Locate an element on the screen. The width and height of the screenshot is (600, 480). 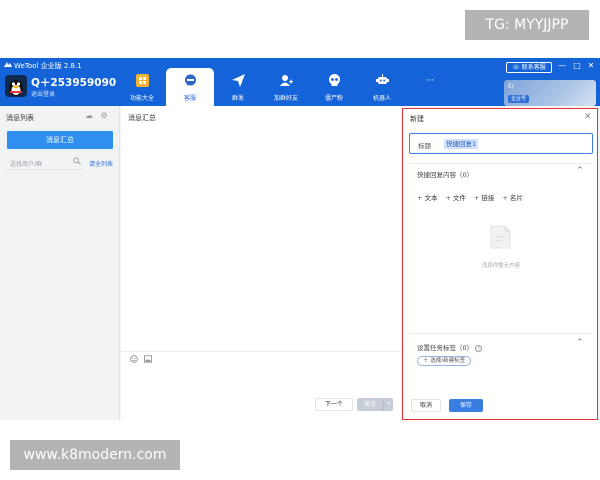
site-watermark: www.k8modern.com is located at coordinates (95, 455).